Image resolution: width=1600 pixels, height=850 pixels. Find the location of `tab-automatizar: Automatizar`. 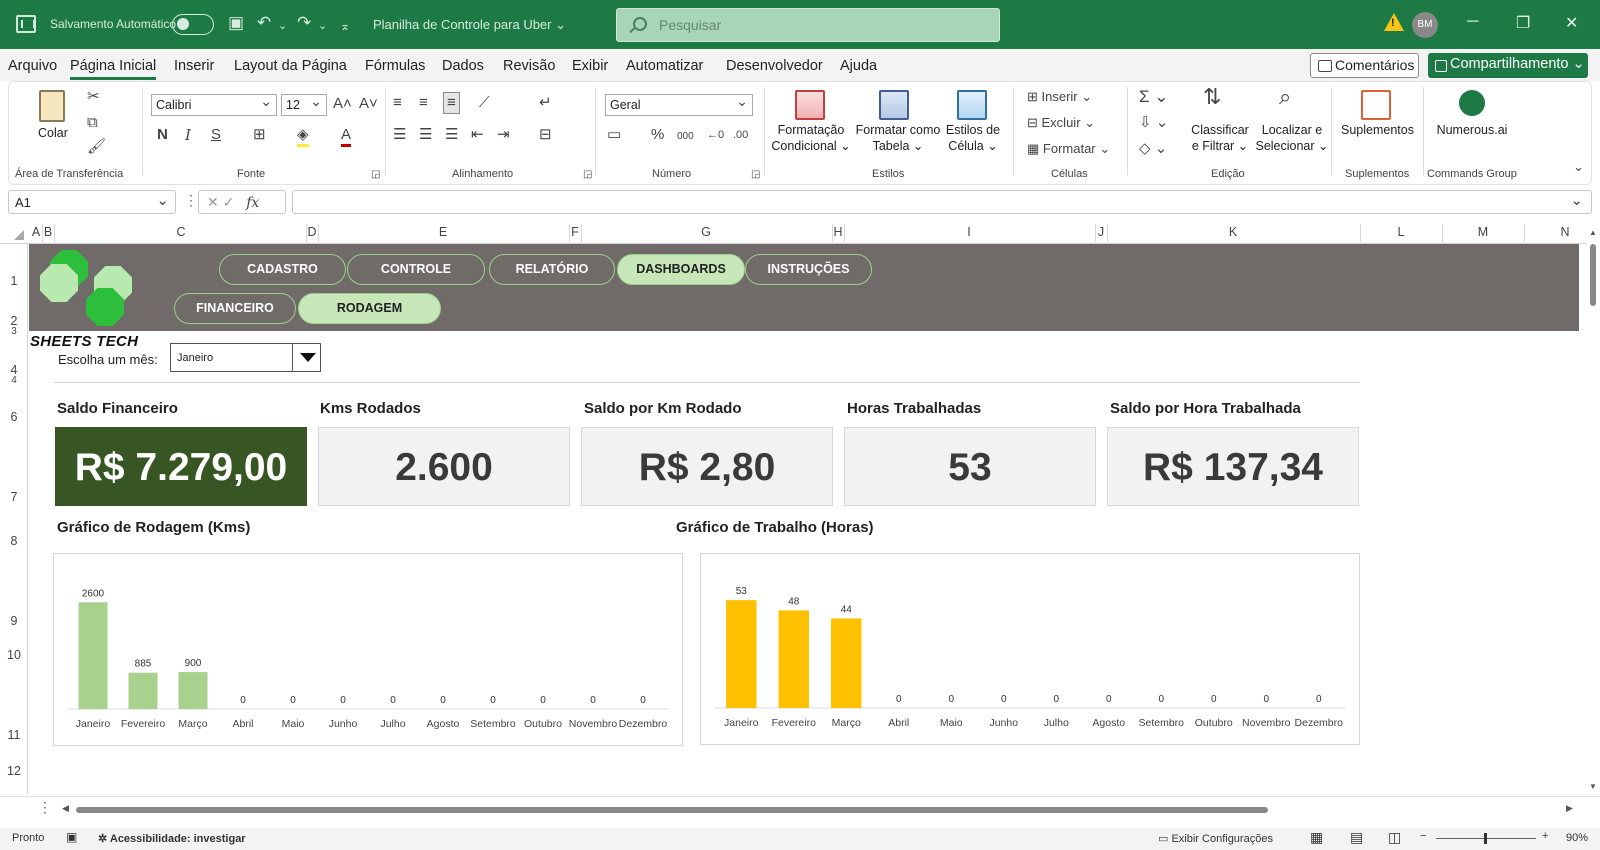

tab-automatizar: Automatizar is located at coordinates (664, 66).